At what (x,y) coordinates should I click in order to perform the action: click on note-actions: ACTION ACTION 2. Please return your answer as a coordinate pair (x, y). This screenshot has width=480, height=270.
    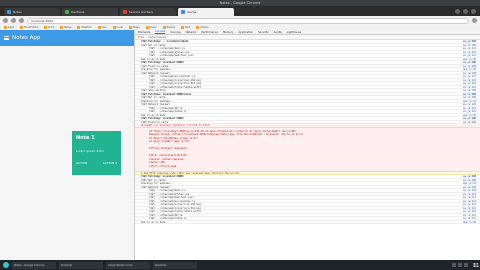
    Looking at the image, I should click on (96, 163).